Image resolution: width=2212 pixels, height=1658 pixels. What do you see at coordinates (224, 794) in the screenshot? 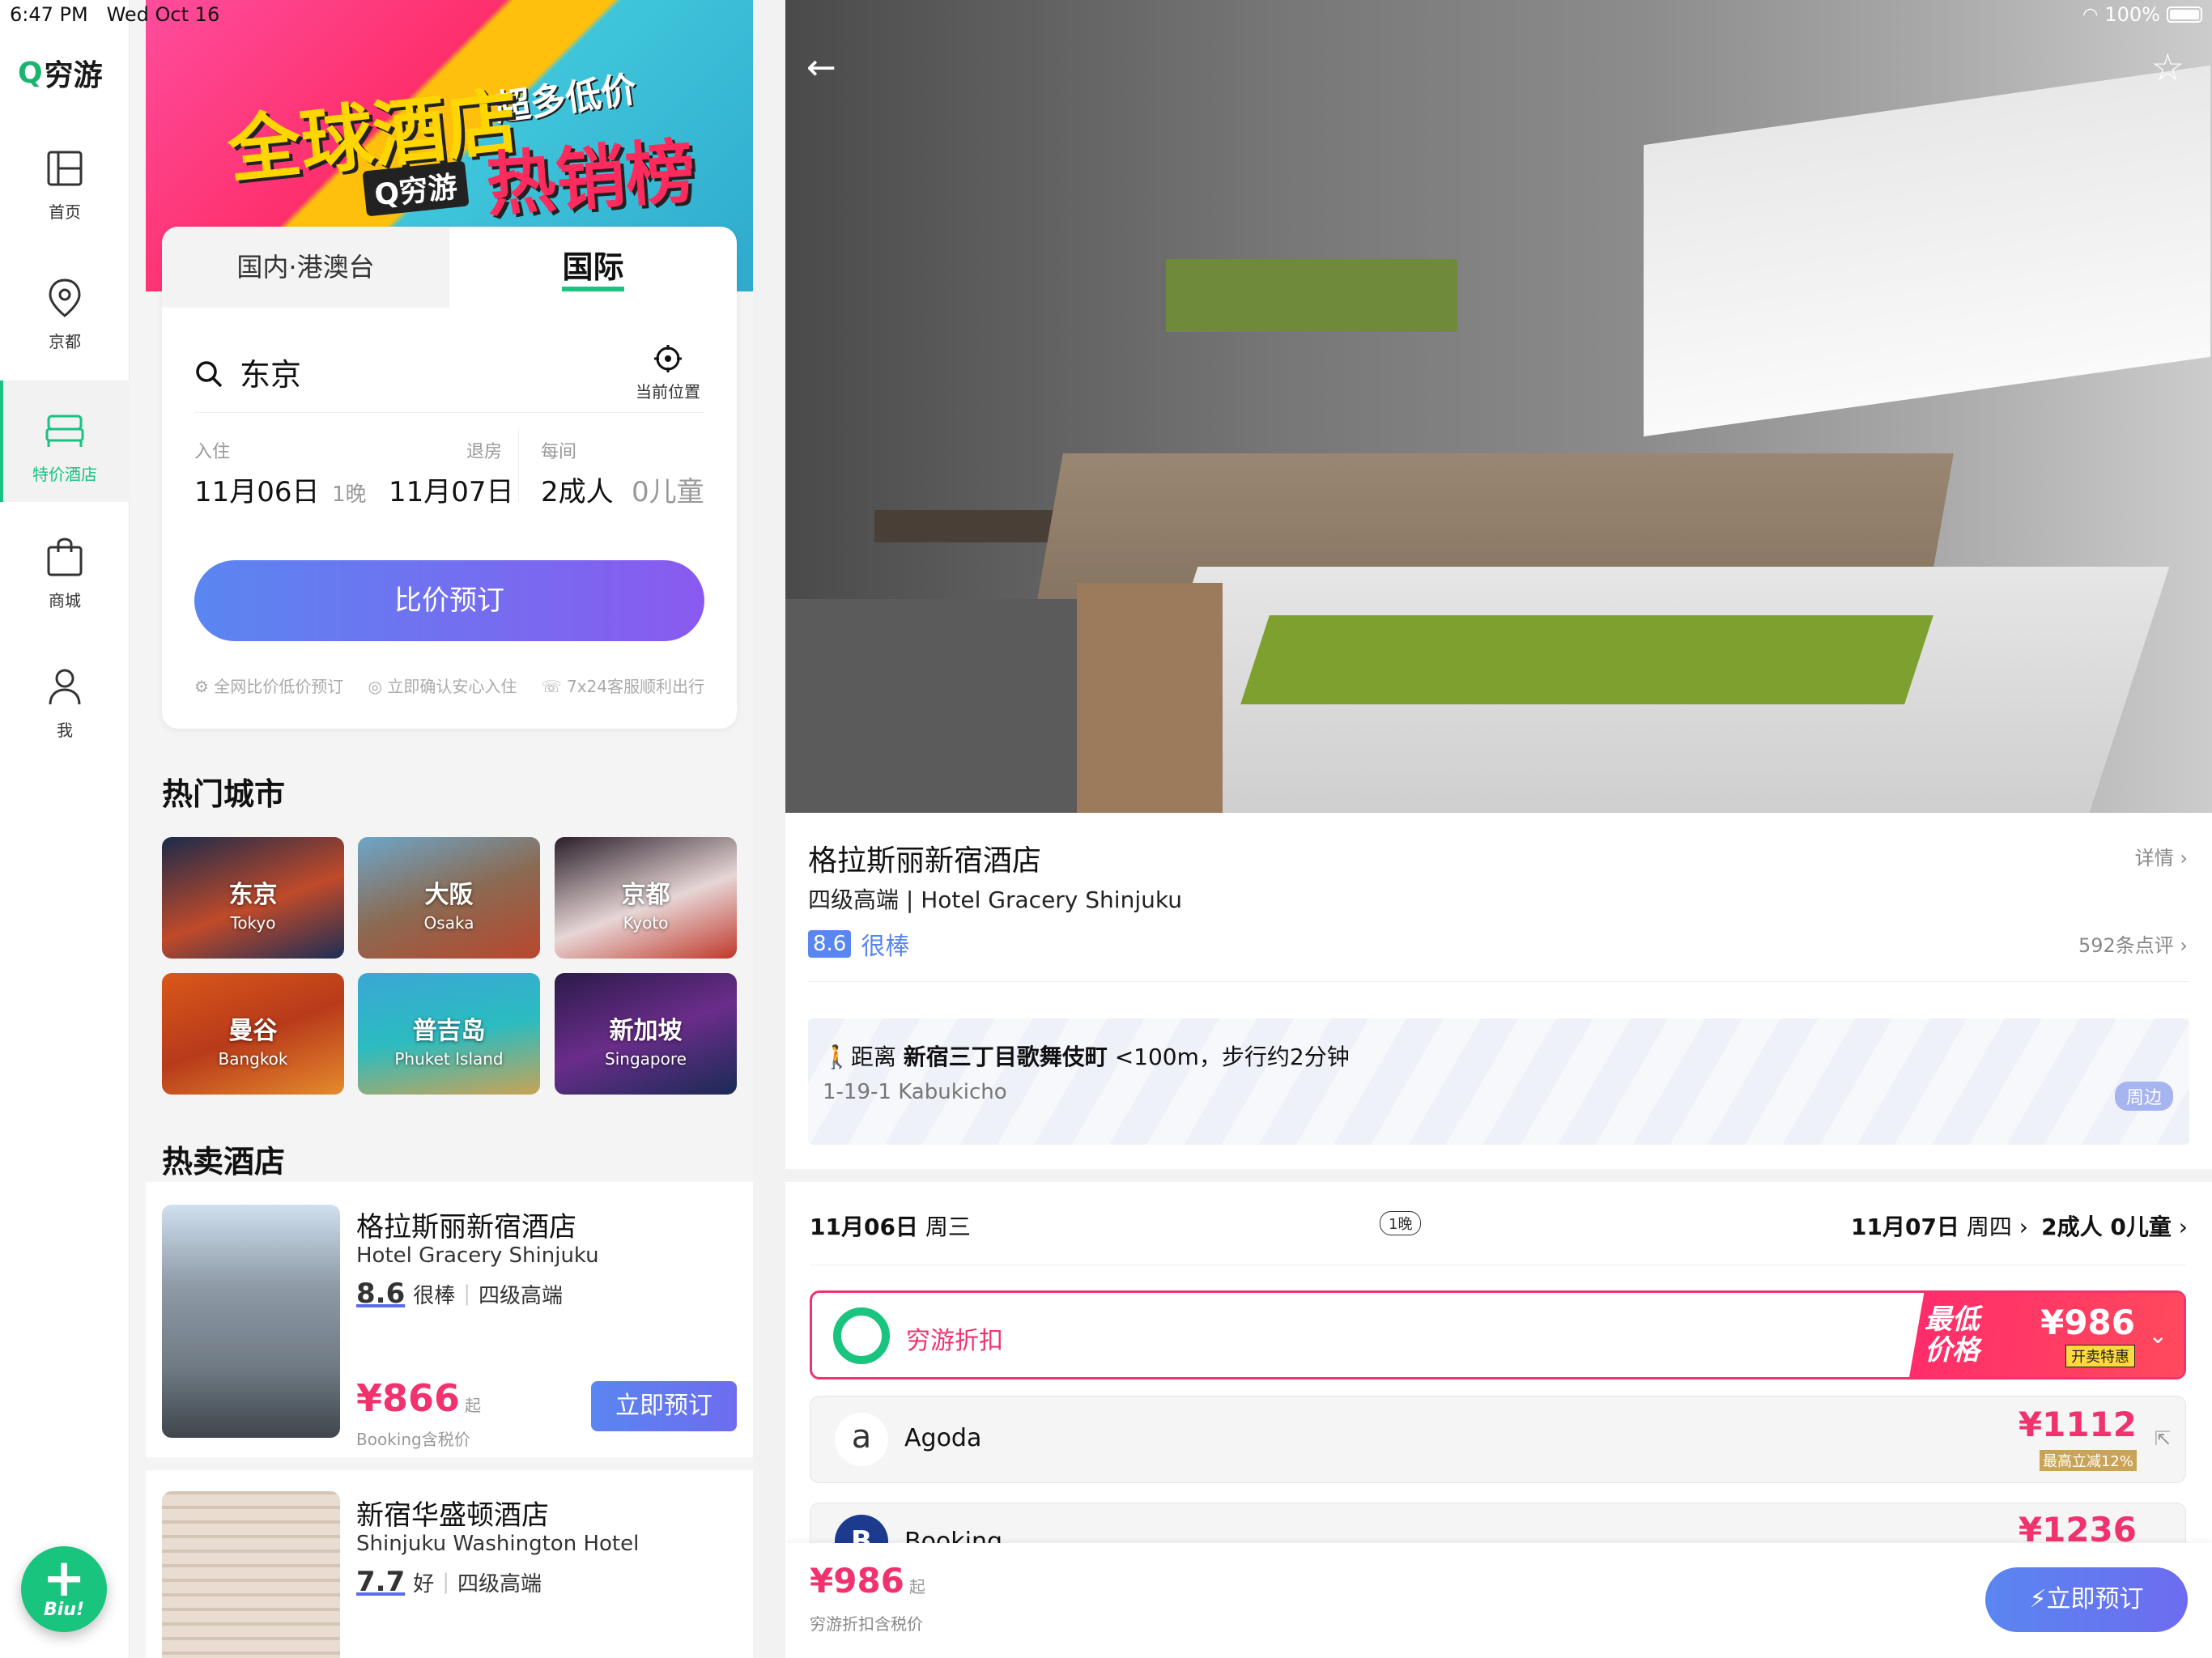
I see `hot-cities-title: 热门城市` at bounding box center [224, 794].